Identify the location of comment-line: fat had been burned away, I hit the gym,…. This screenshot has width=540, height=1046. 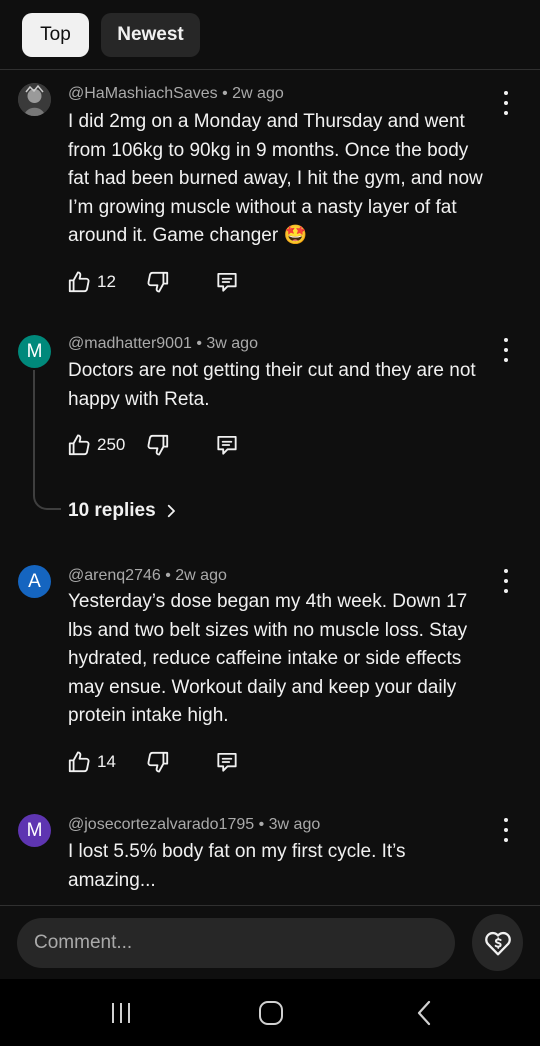
(275, 179).